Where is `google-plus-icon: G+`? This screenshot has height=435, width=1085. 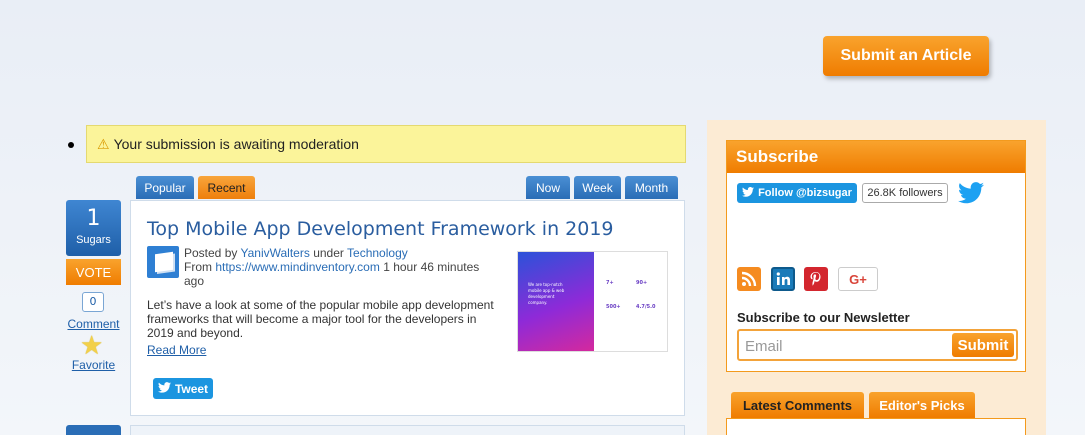
google-plus-icon: G+ is located at coordinates (858, 279).